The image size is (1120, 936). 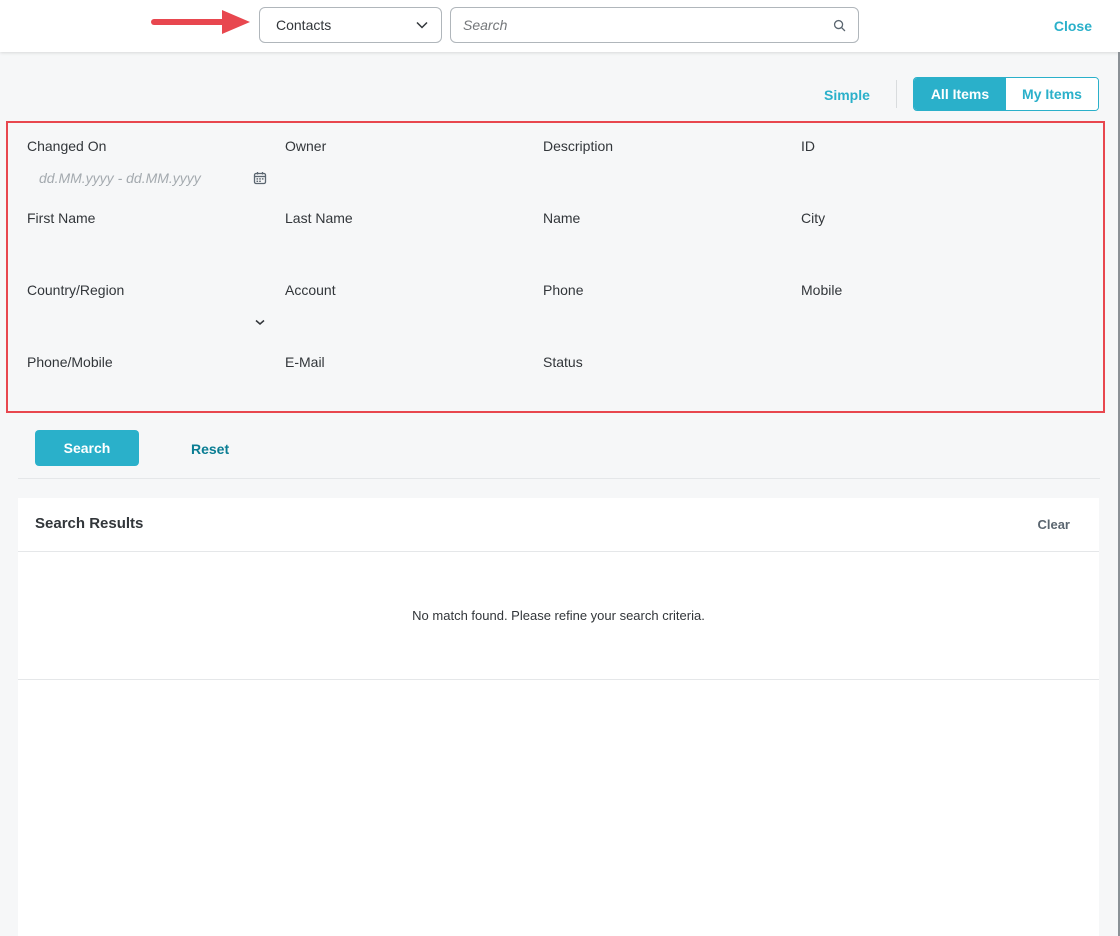 What do you see at coordinates (67, 146) in the screenshot?
I see `changed-on-label: Changed On` at bounding box center [67, 146].